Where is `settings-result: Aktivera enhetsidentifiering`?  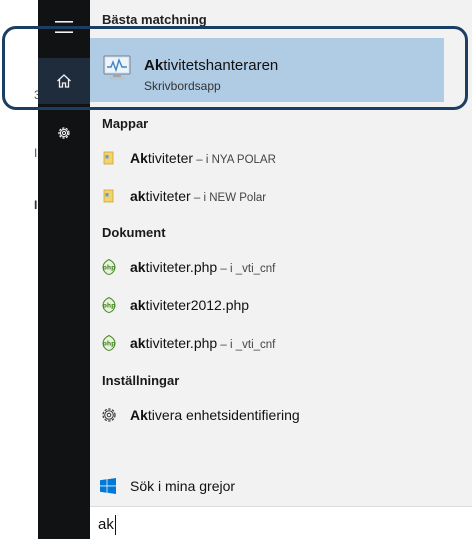 settings-result: Aktivera enhetsidentifiering is located at coordinates (267, 415).